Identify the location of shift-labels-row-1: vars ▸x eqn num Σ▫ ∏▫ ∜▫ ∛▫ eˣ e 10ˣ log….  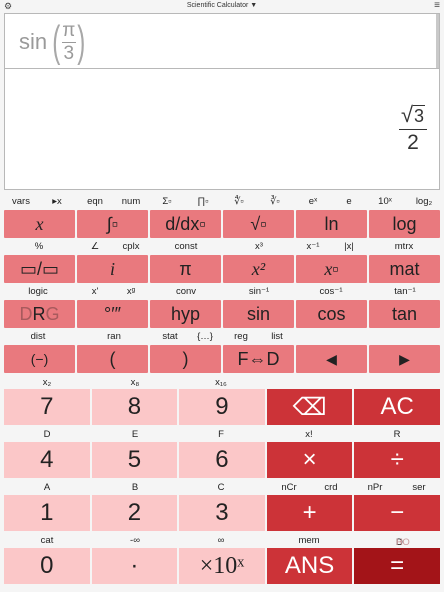
(222, 201).